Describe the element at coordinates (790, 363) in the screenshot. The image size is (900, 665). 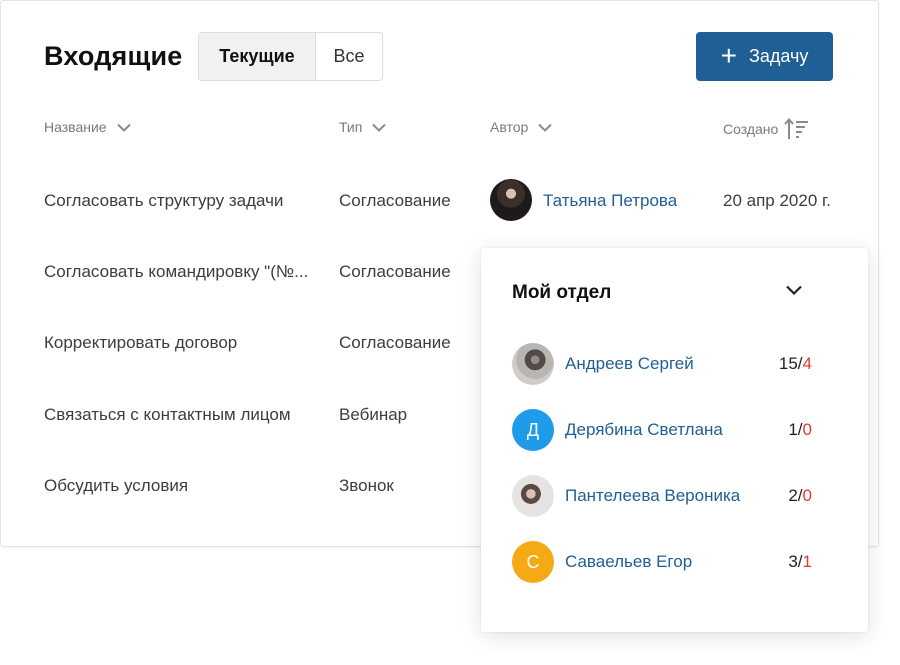
I see `total-count: 15/` at that location.